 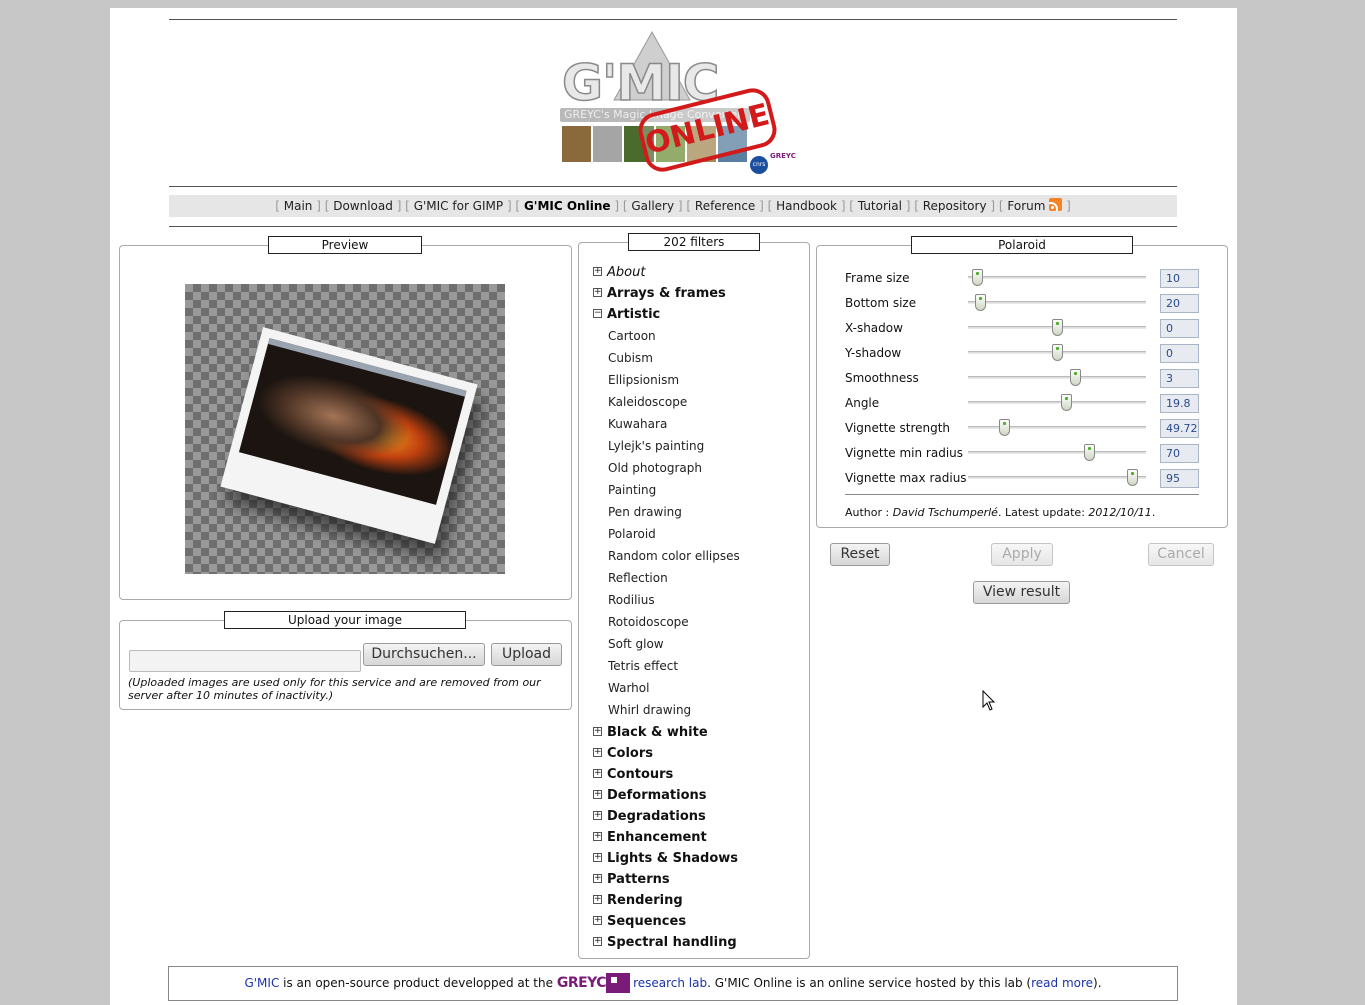 I want to click on nav-bottom-divider, so click(x=673, y=226).